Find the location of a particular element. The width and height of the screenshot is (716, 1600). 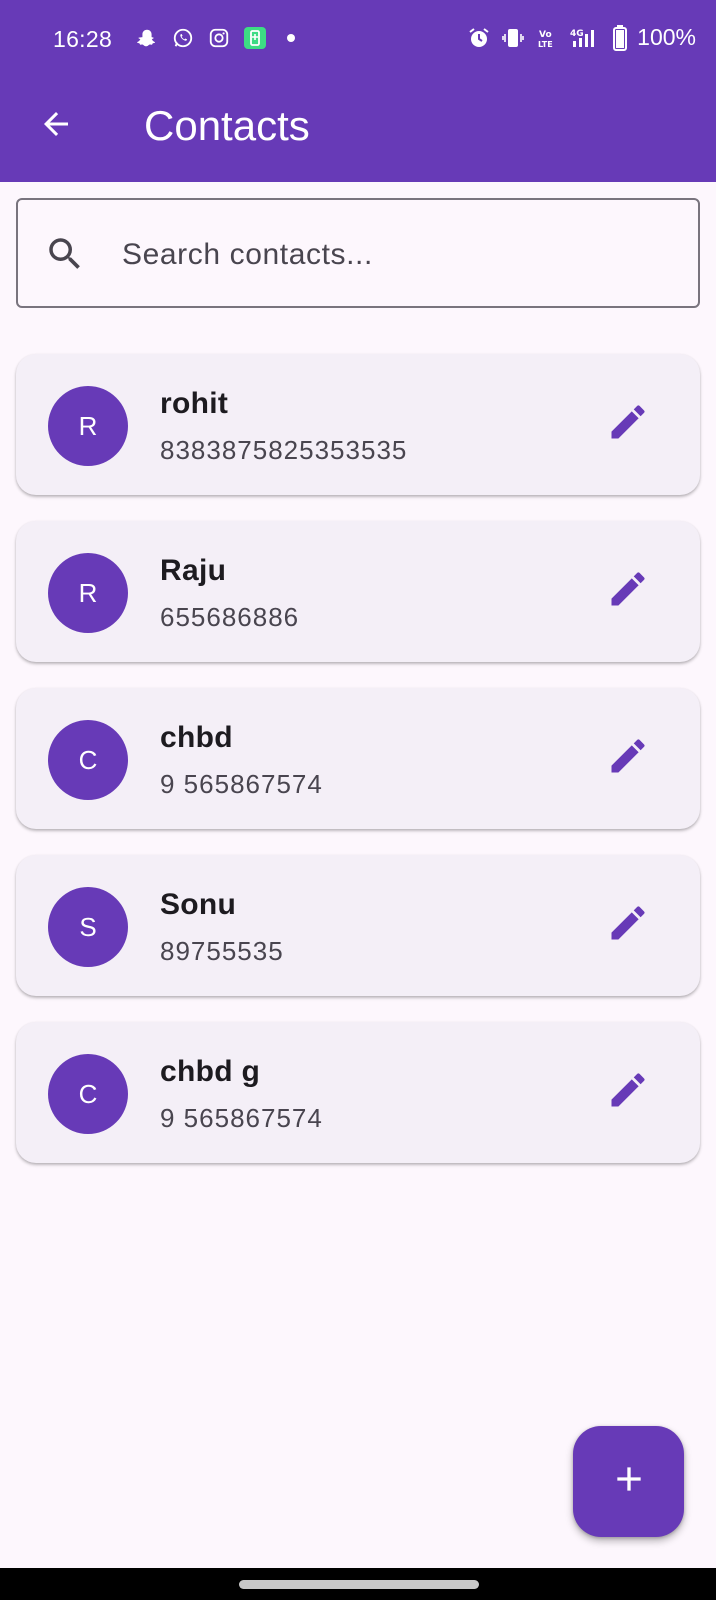

instagram-icon is located at coordinates (219, 38).